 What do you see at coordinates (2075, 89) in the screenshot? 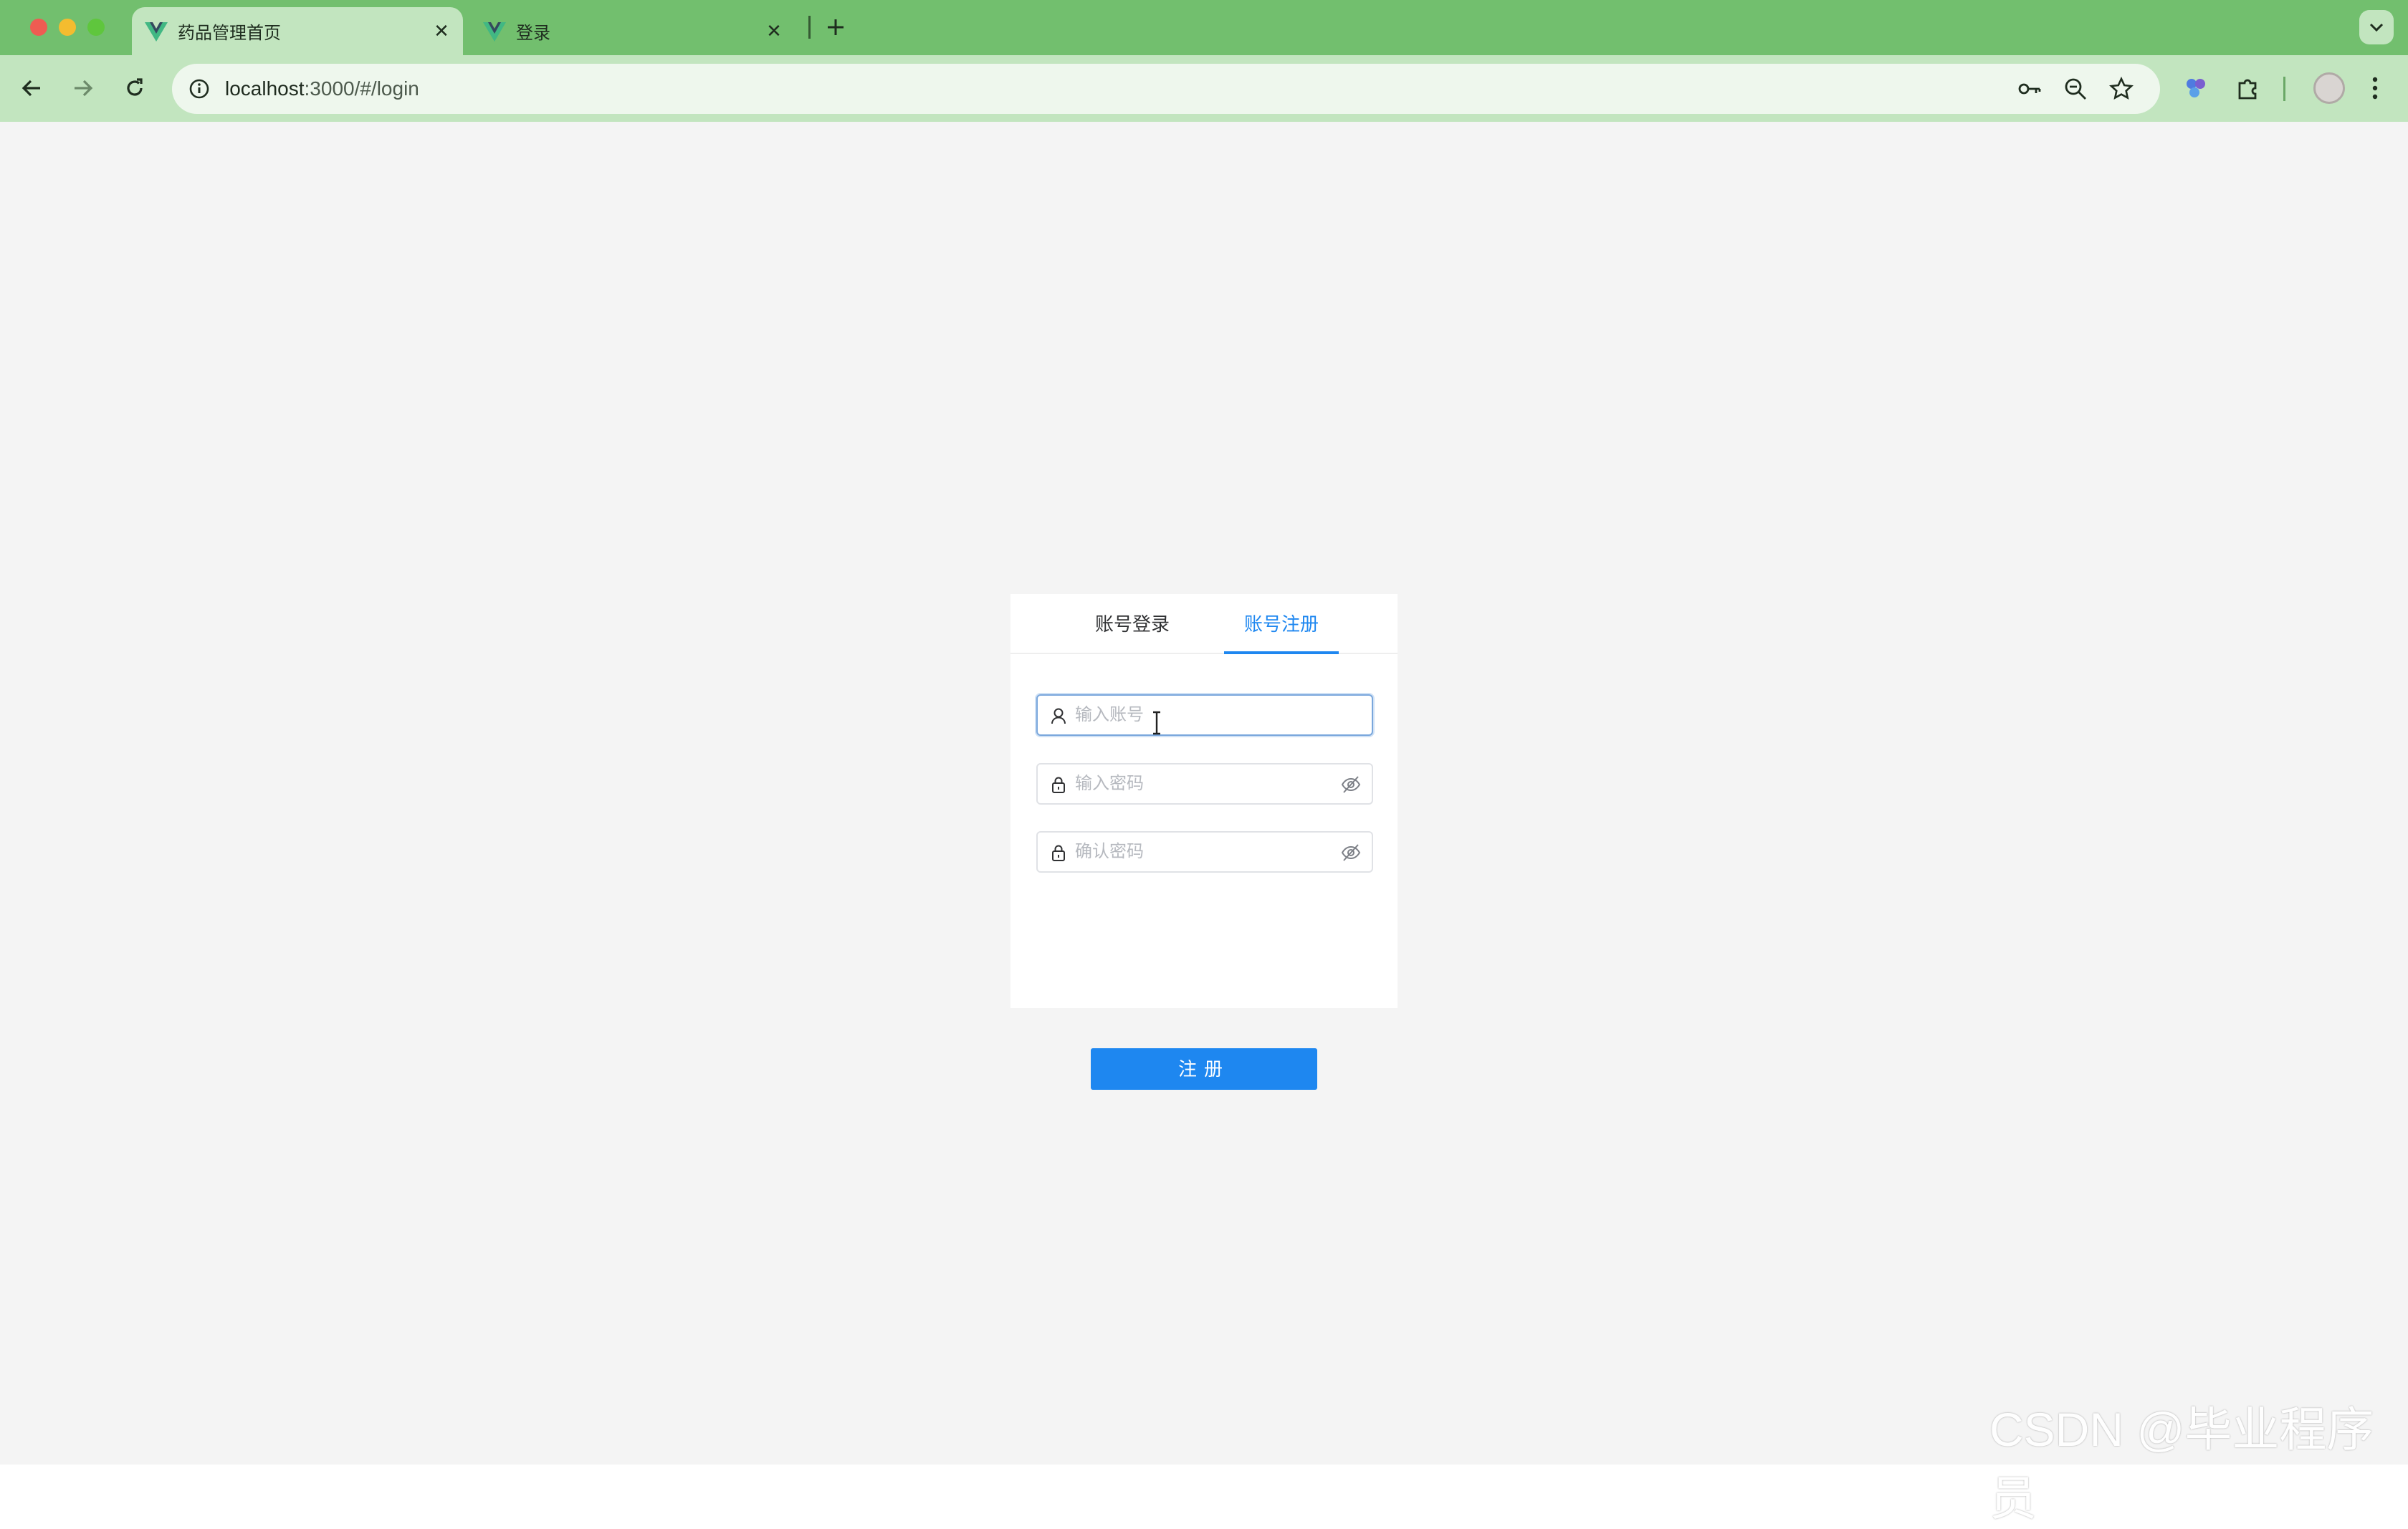
I see `zoom-icon` at bounding box center [2075, 89].